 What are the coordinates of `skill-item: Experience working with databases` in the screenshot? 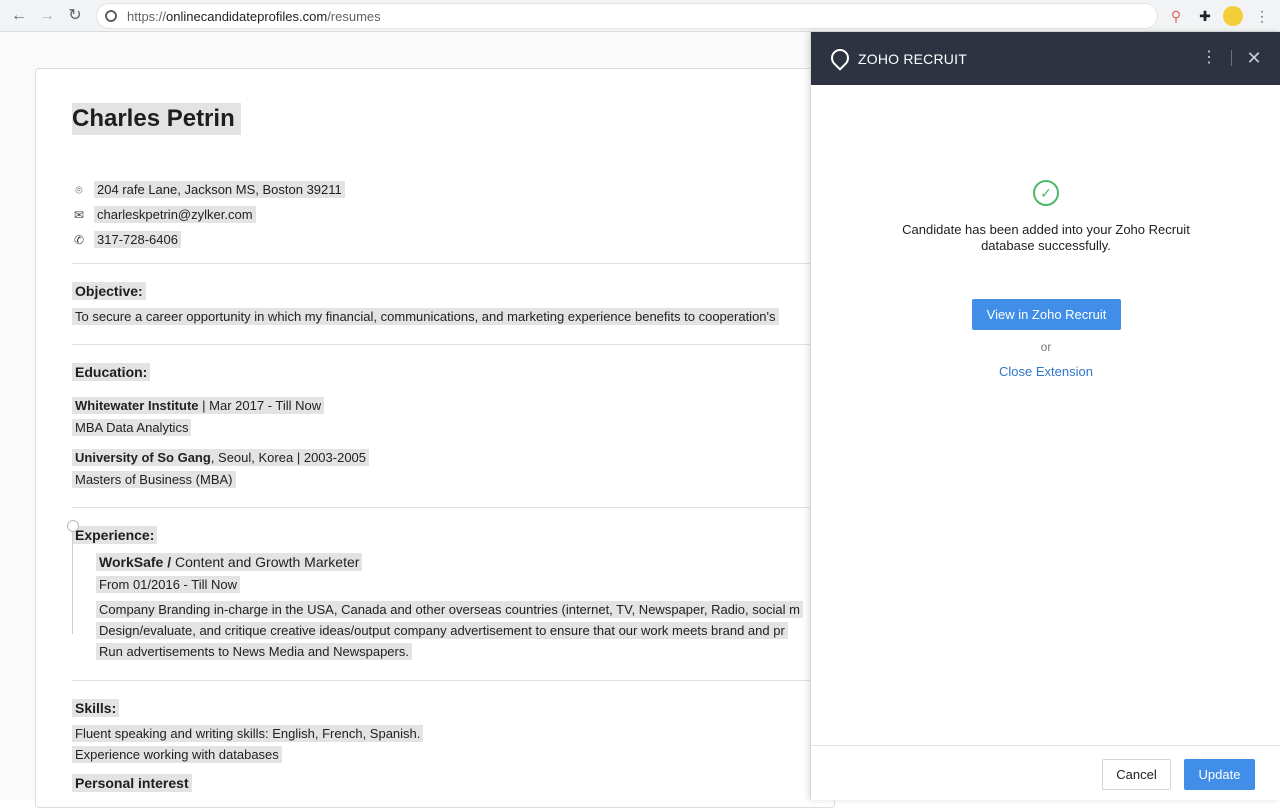 It's located at (177, 754).